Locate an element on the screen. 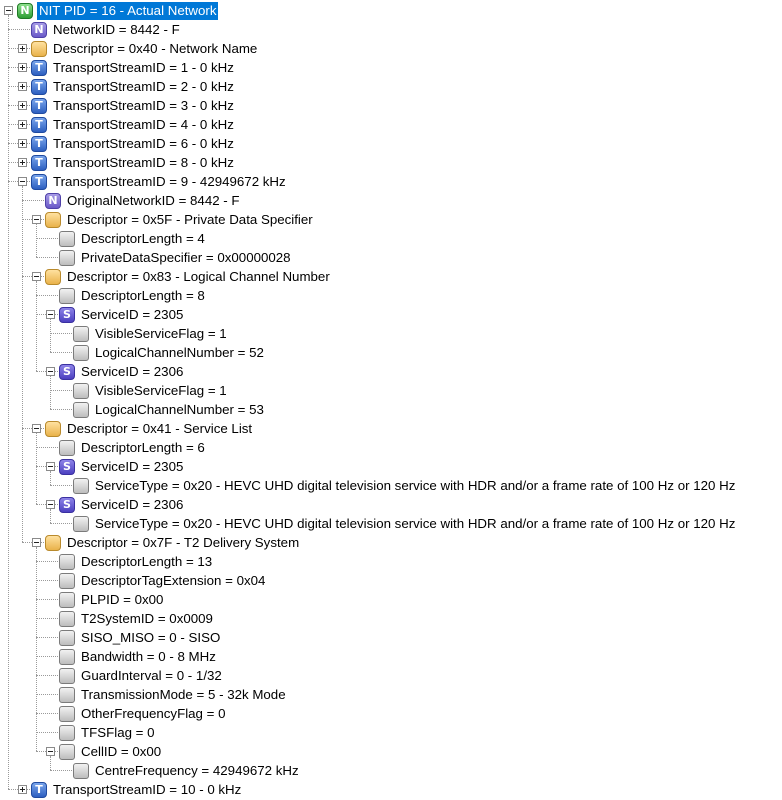 This screenshot has height=800, width=782. tree-node: T TransportStreamID = 2 - 0 kHz is located at coordinates (133, 86).